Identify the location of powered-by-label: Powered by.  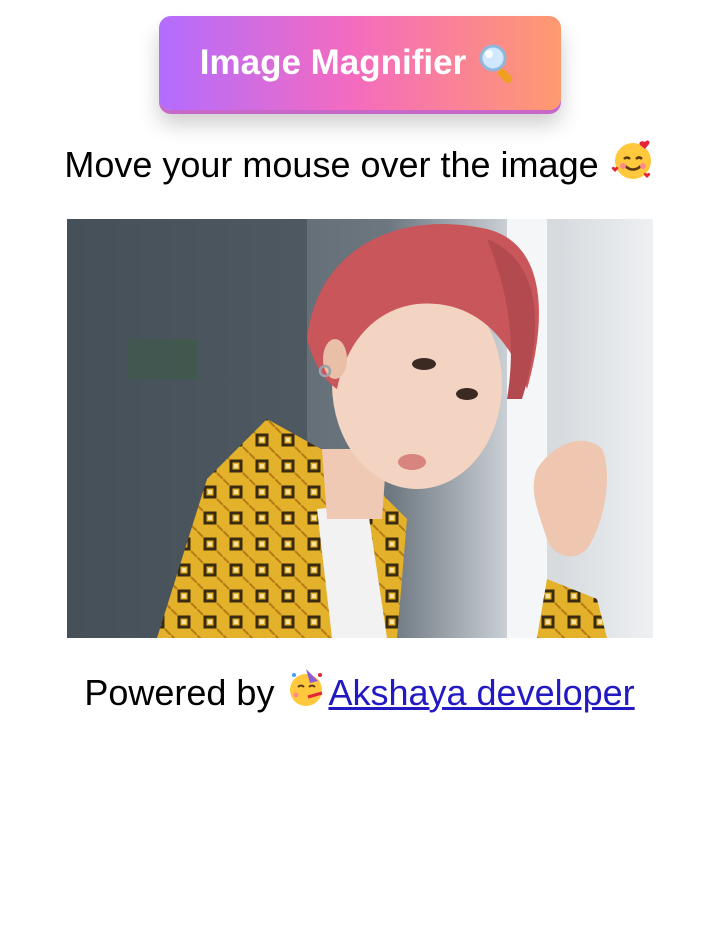
(179, 692).